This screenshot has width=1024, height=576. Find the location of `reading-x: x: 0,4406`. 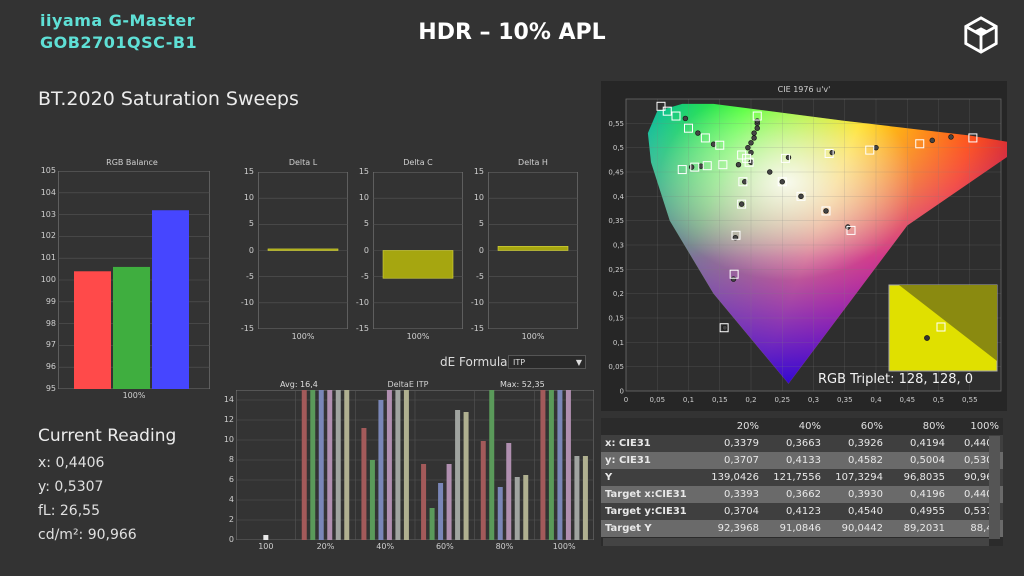

reading-x: x: 0,4406 is located at coordinates (71, 463).